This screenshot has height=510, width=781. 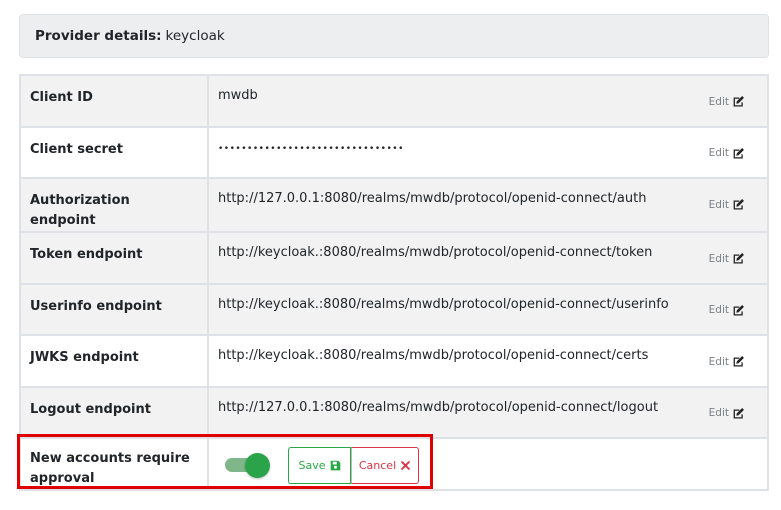 I want to click on toggle-knob, so click(x=257, y=465).